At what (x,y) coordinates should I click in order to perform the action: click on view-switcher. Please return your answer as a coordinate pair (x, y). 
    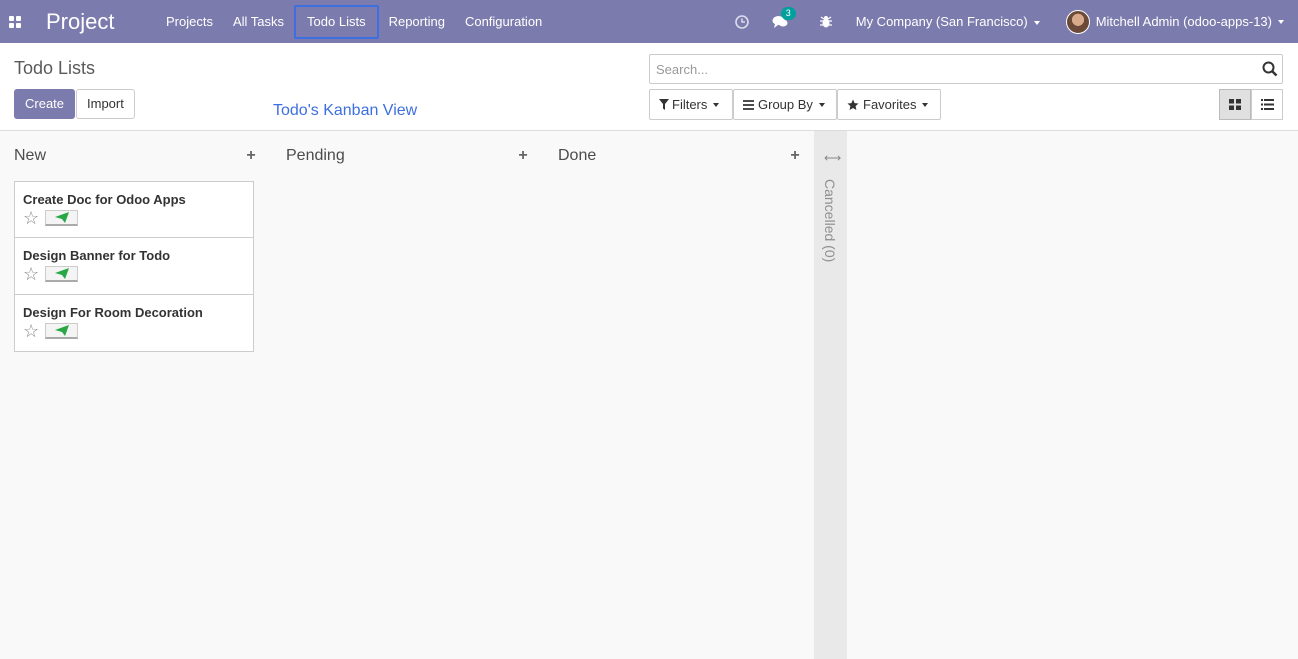
    Looking at the image, I should click on (1251, 104).